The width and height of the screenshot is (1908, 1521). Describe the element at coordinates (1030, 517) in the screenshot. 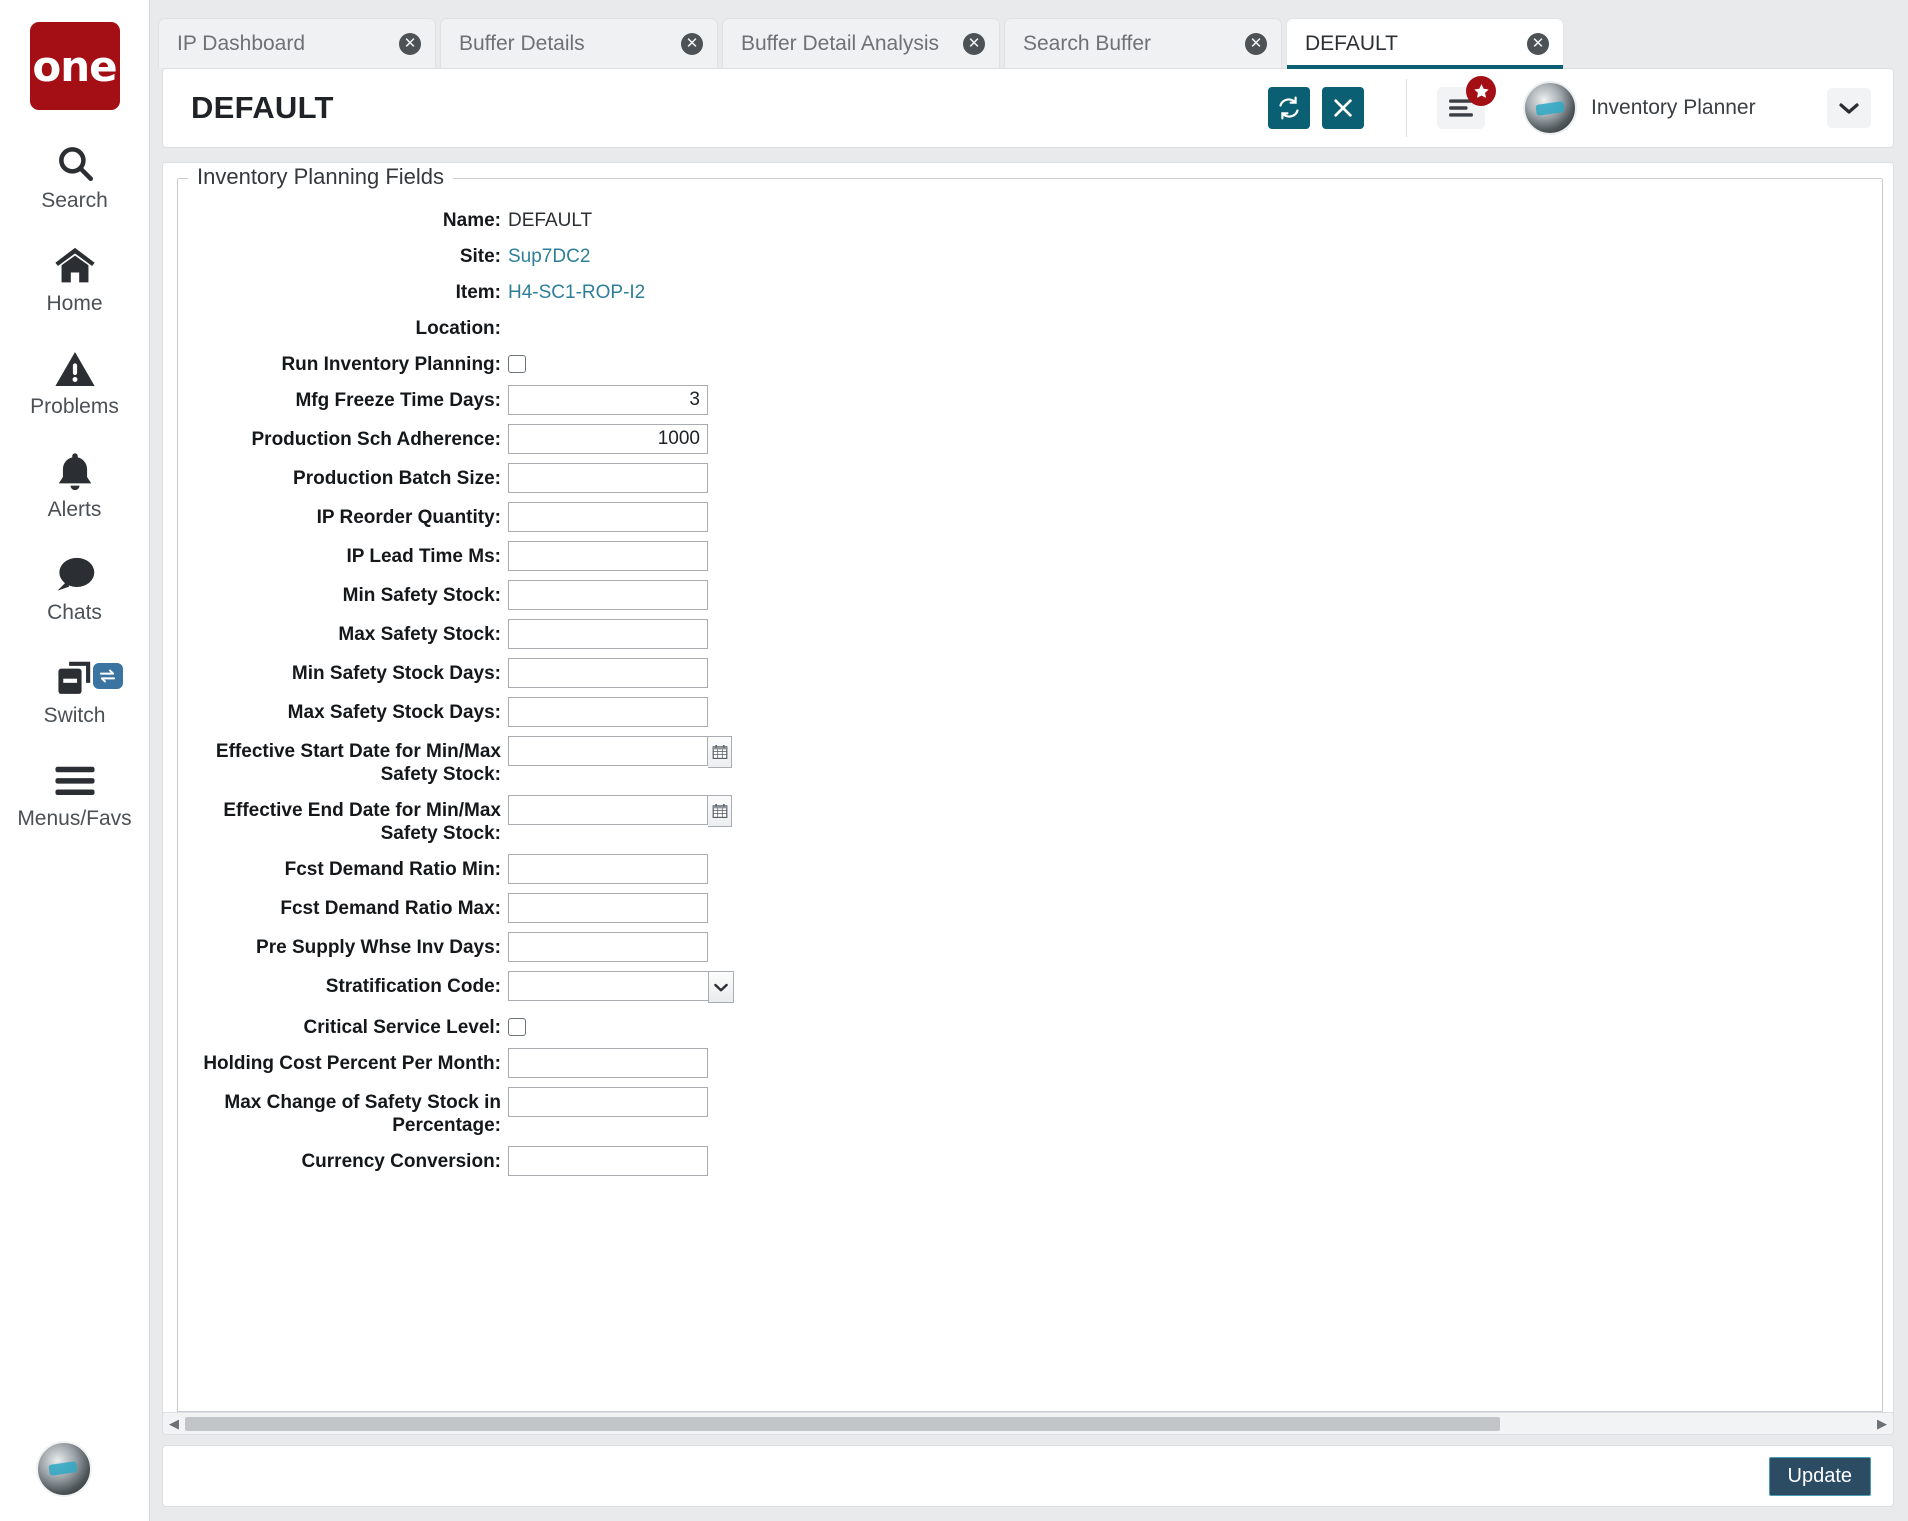

I see `field-row-ip-reorder-quantity: IP Reorder Quantity:` at that location.